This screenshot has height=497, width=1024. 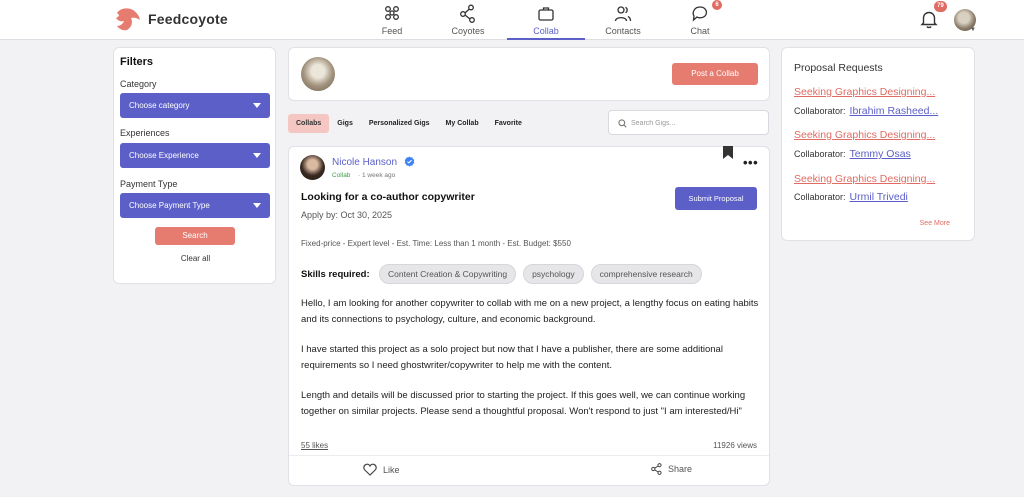 I want to click on heart-icon, so click(x=370, y=469).